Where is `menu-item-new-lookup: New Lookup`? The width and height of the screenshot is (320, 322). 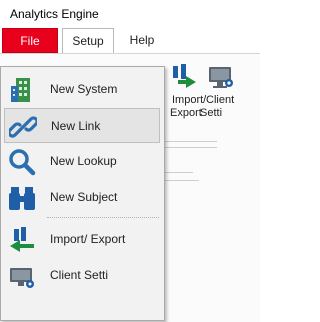 menu-item-new-lookup: New Lookup is located at coordinates (82, 161).